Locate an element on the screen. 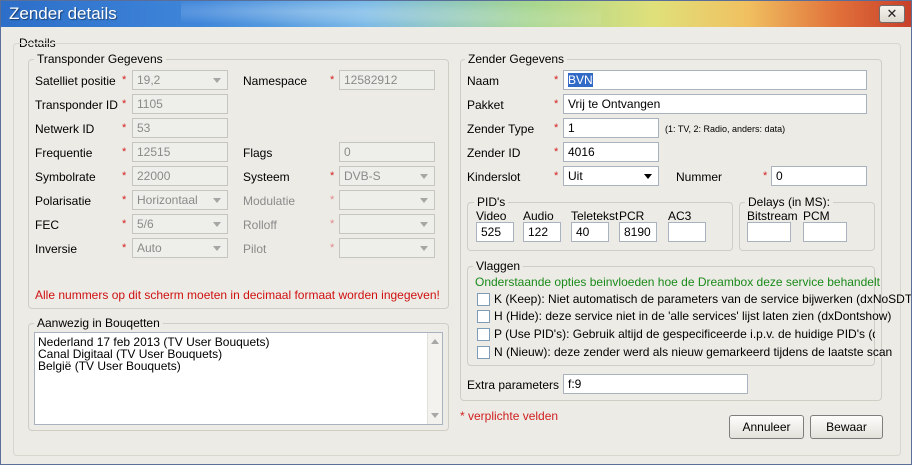  rolloff-label: Rolloff is located at coordinates (260, 225).